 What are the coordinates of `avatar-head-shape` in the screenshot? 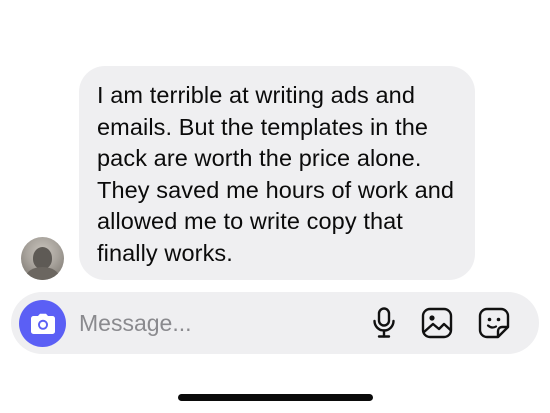 It's located at (42, 258).